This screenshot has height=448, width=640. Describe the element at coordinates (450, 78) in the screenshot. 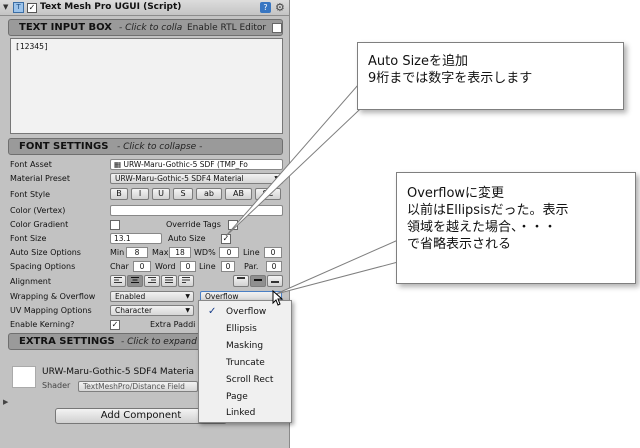

I see `autosize-callout-line2: 9桁までは数字を表示します` at that location.